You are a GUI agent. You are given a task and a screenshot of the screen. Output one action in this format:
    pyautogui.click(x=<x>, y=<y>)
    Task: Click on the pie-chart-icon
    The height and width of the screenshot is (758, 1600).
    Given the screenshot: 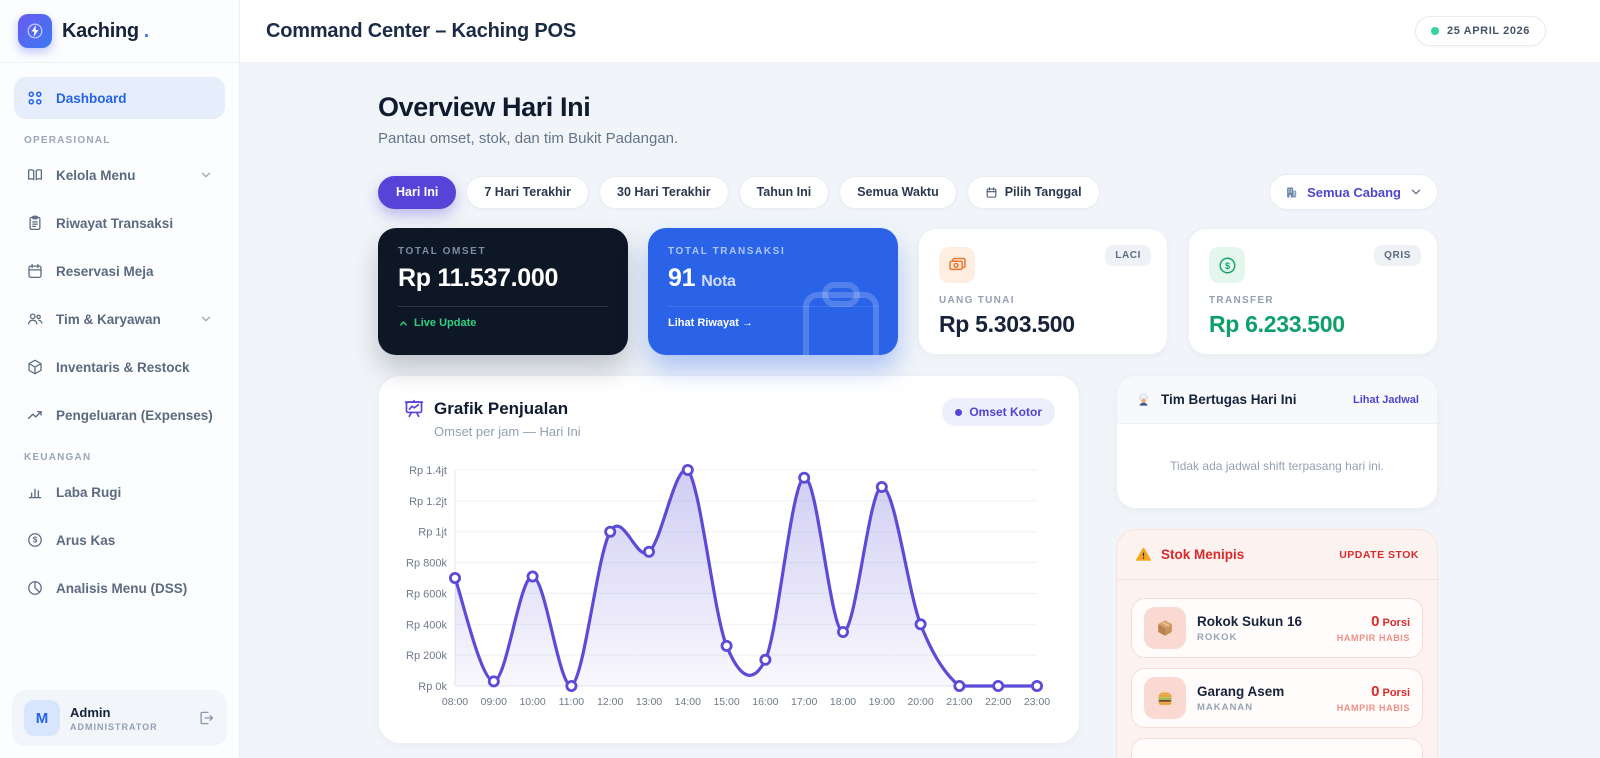 What is the action you would take?
    pyautogui.click(x=35, y=588)
    